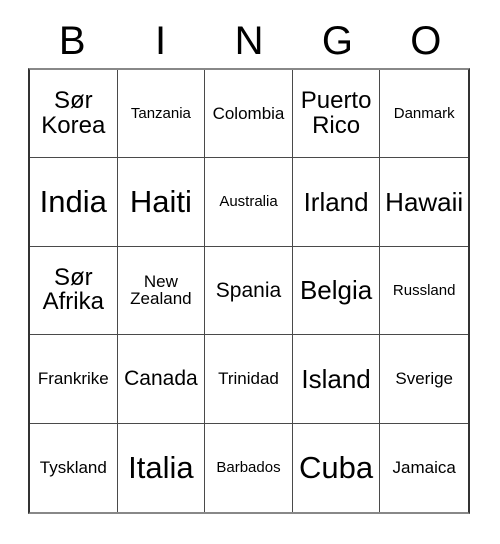  I want to click on bingo-cell: Tyskland, so click(74, 467).